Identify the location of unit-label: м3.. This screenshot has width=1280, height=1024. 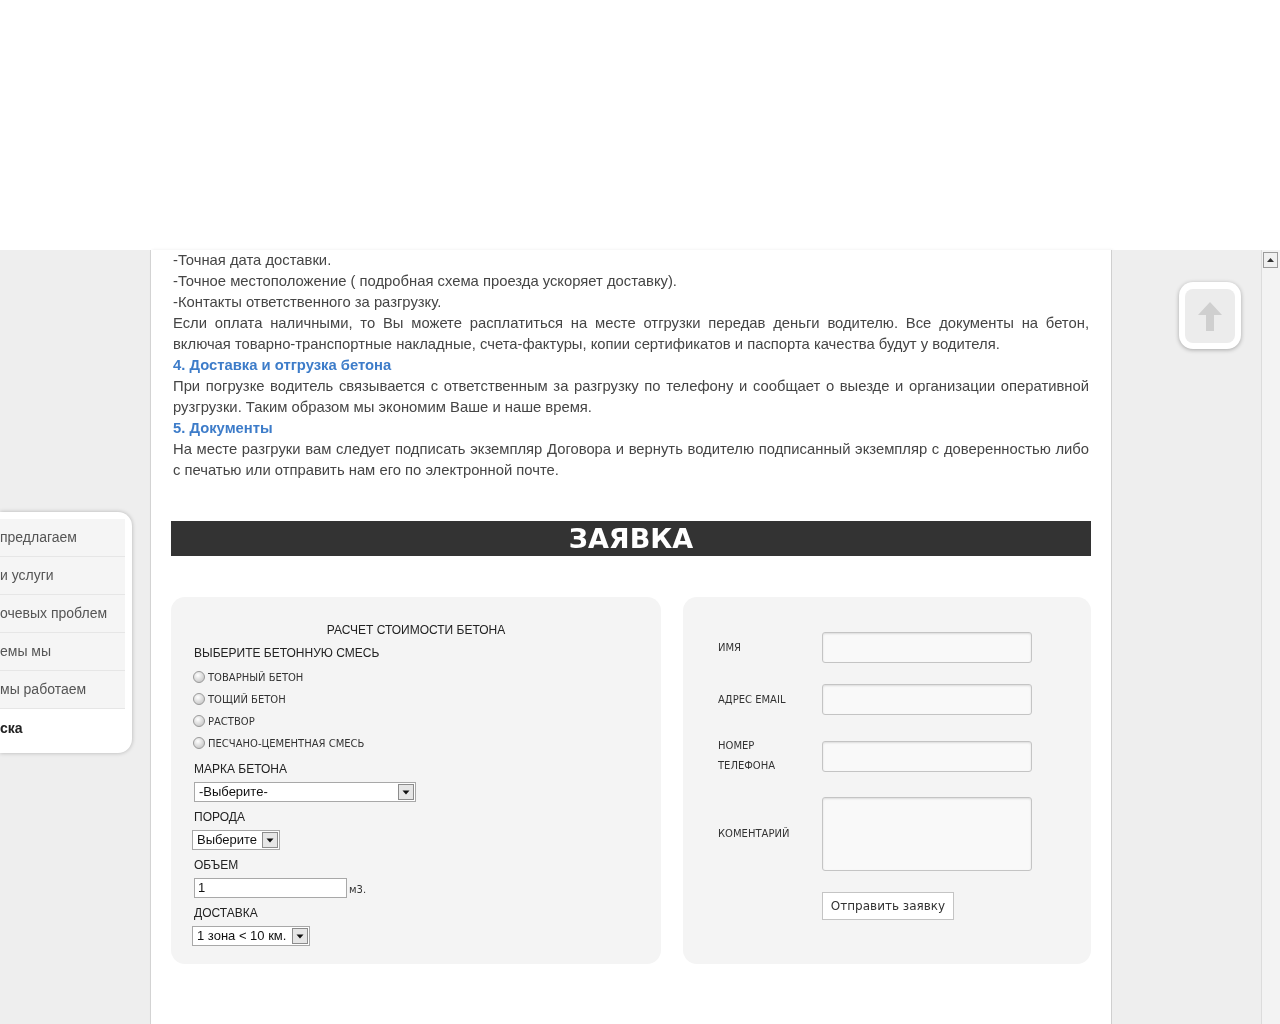
(358, 890).